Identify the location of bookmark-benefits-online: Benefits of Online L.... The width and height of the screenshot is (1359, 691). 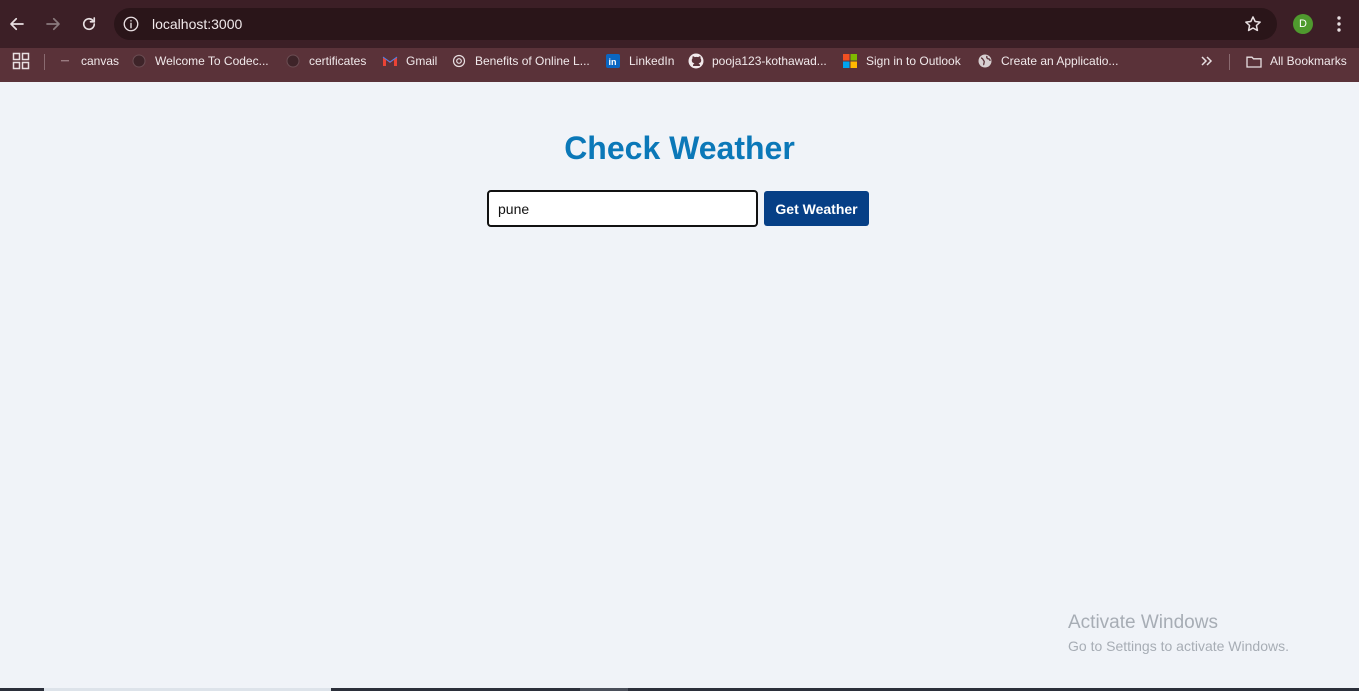
(520, 61).